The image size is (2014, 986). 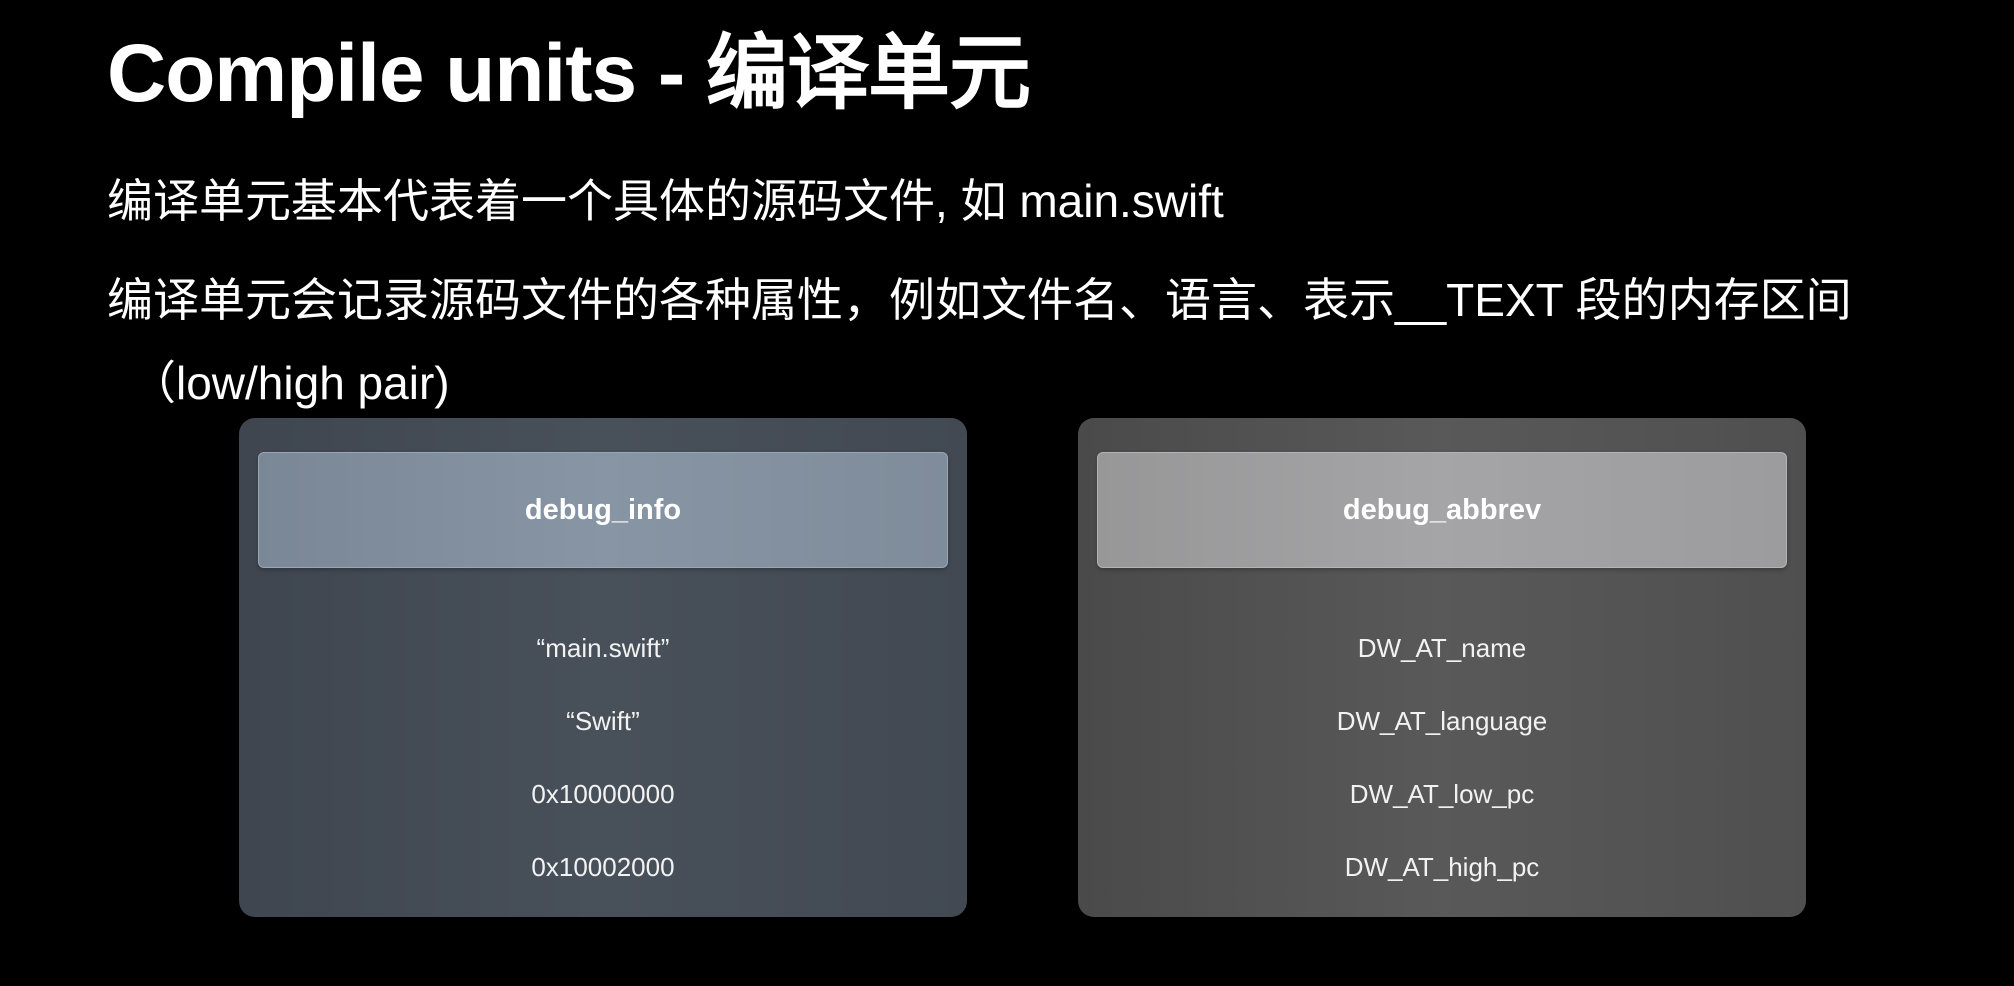 I want to click on debug-abbrev-attr-low-pc: DW_AT_low_pc, so click(x=1442, y=794).